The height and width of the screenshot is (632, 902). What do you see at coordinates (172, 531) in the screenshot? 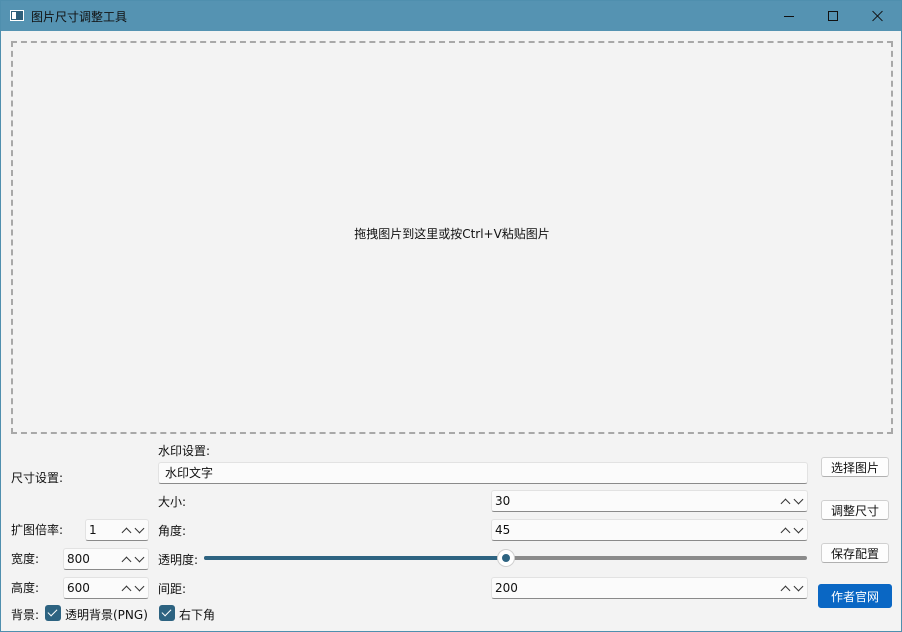
I see `watermark-angle-label: 角度:` at bounding box center [172, 531].